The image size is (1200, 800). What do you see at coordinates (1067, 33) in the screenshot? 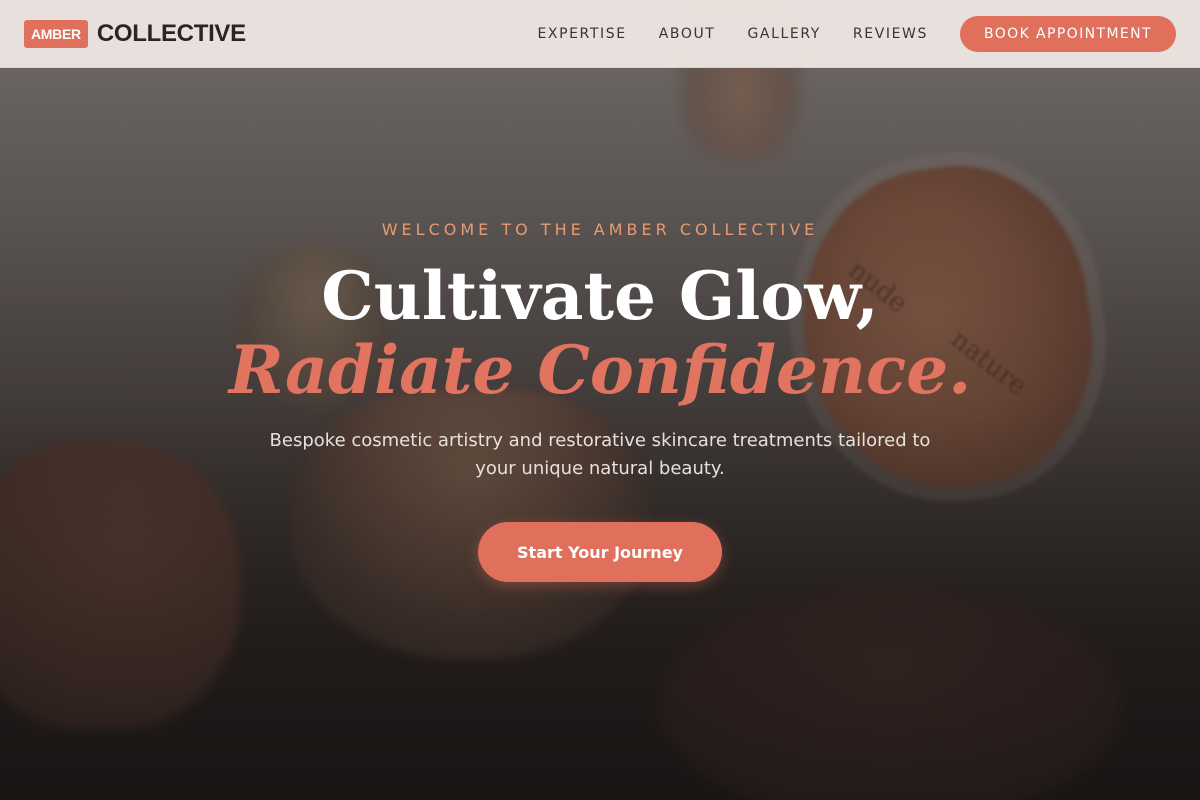
I see `book-appointment-button: BOOK APPOINTMENT` at bounding box center [1067, 33].